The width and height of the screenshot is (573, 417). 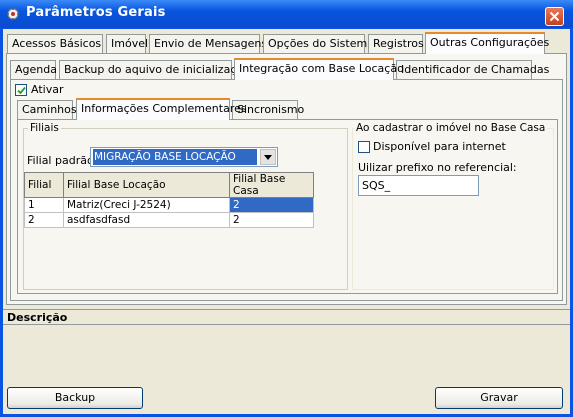 I want to click on tab-integracao-base-locacao: Integração com Base Locação, so click(x=319, y=69).